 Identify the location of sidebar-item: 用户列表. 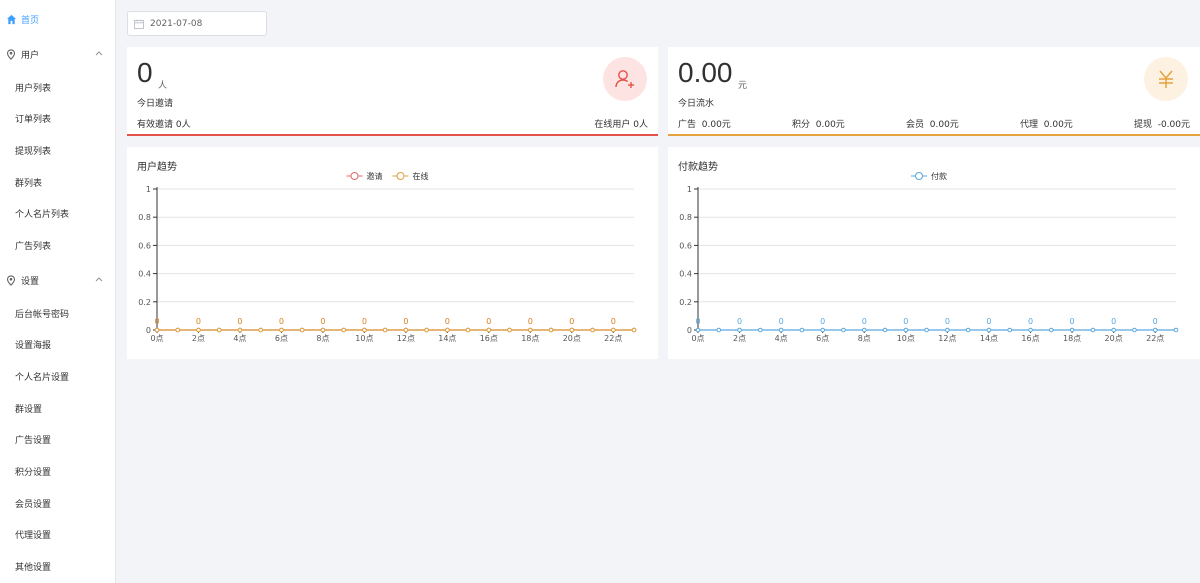
(58, 87).